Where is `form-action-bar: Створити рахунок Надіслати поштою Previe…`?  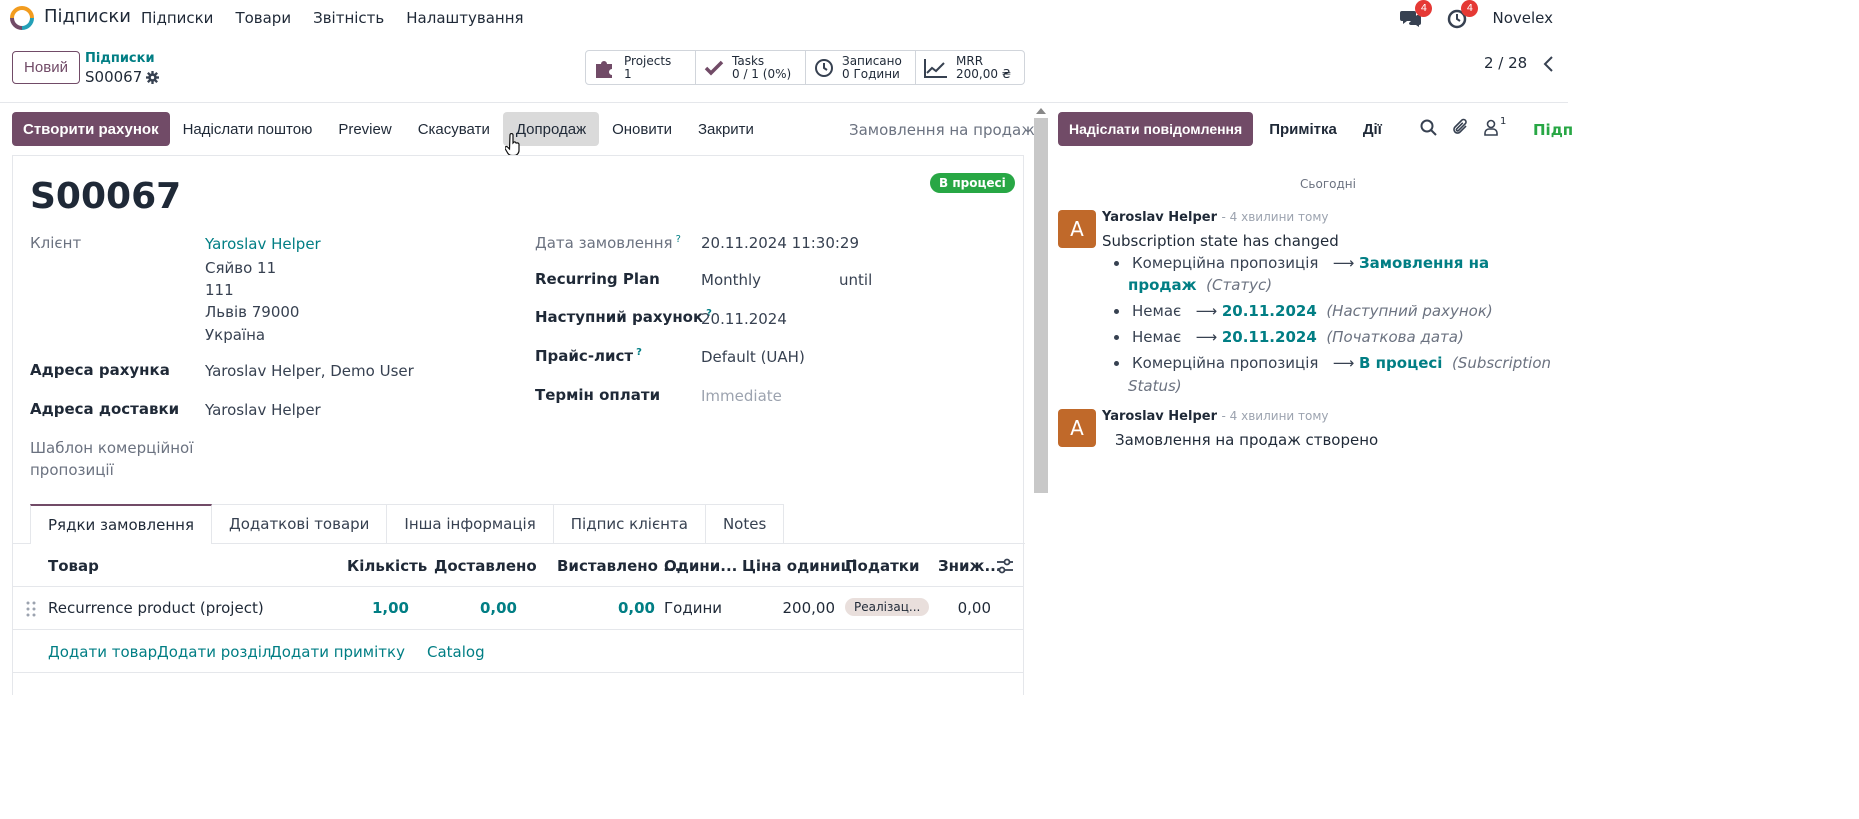 form-action-bar: Створити рахунок Надіслати поштою Previe… is located at coordinates (389, 129).